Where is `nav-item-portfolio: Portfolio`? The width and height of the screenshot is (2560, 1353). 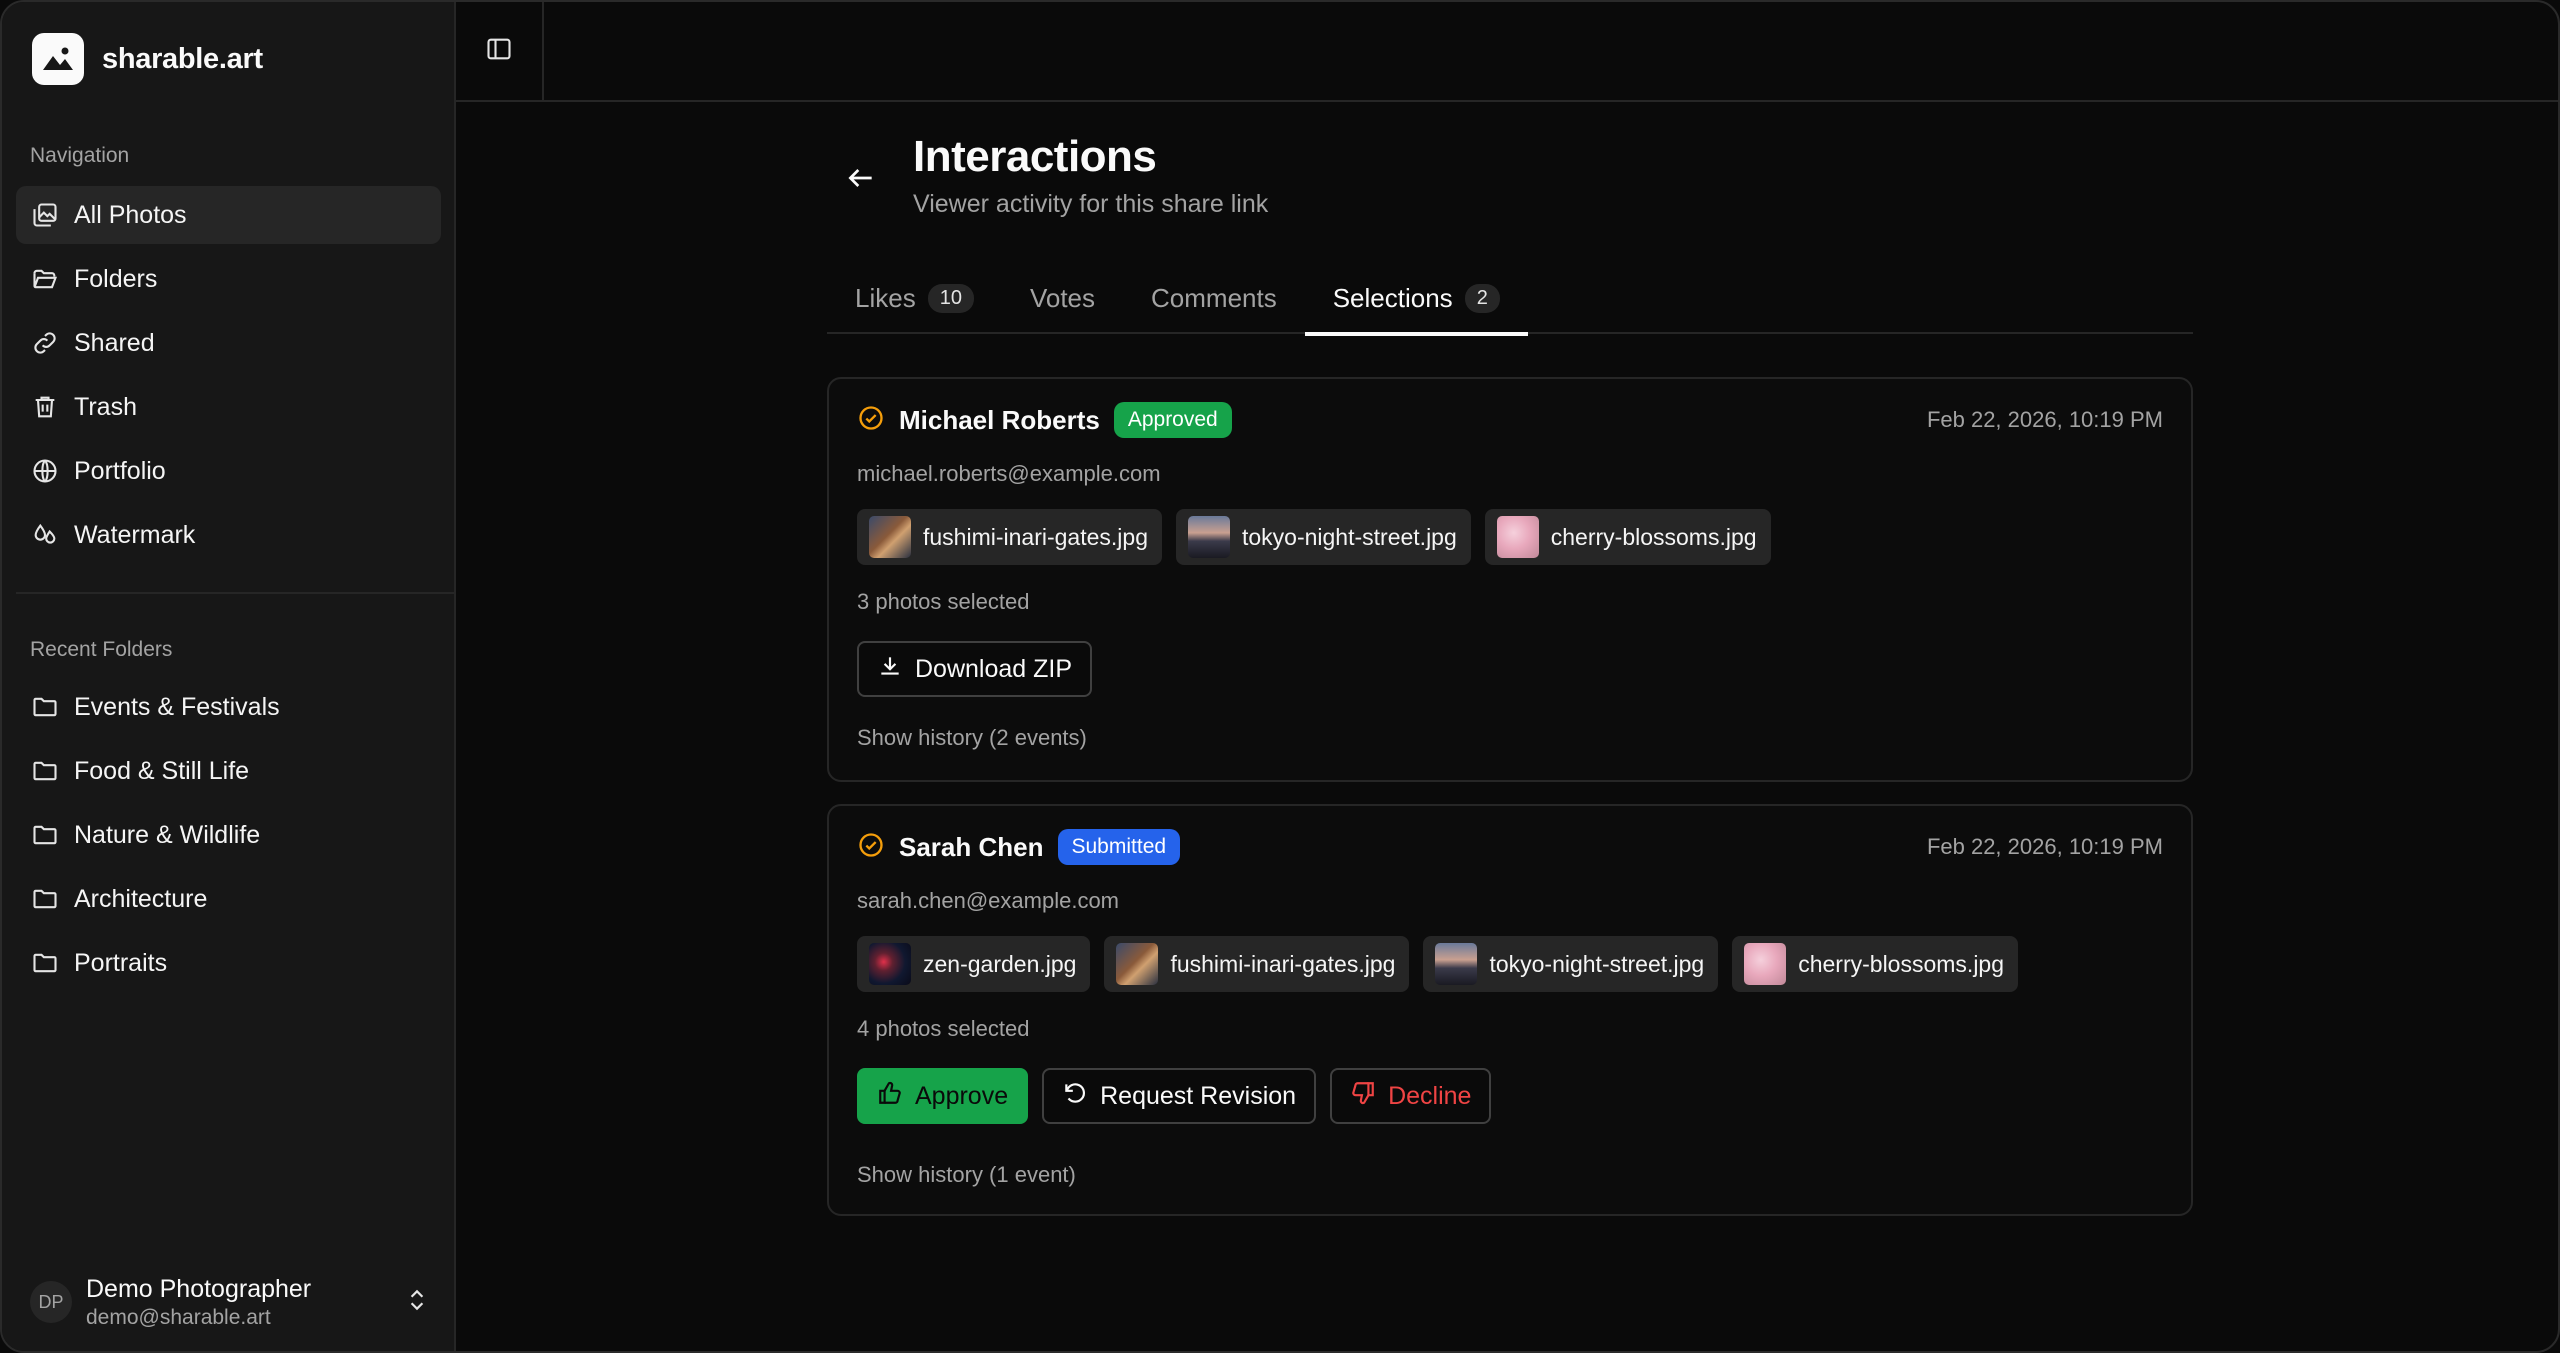 nav-item-portfolio: Portfolio is located at coordinates (228, 471).